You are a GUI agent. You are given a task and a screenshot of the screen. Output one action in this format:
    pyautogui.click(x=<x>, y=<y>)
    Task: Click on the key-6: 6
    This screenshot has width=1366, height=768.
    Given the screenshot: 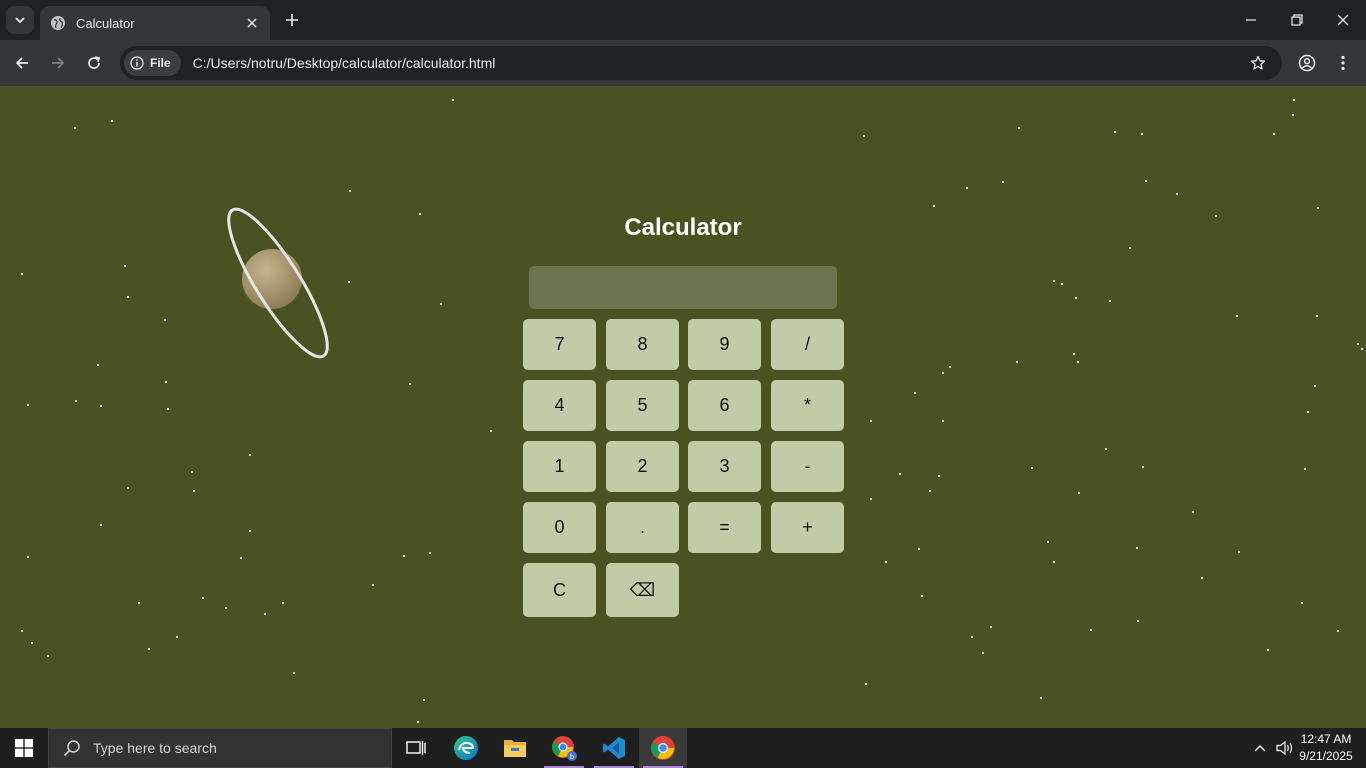 What is the action you would take?
    pyautogui.click(x=724, y=405)
    